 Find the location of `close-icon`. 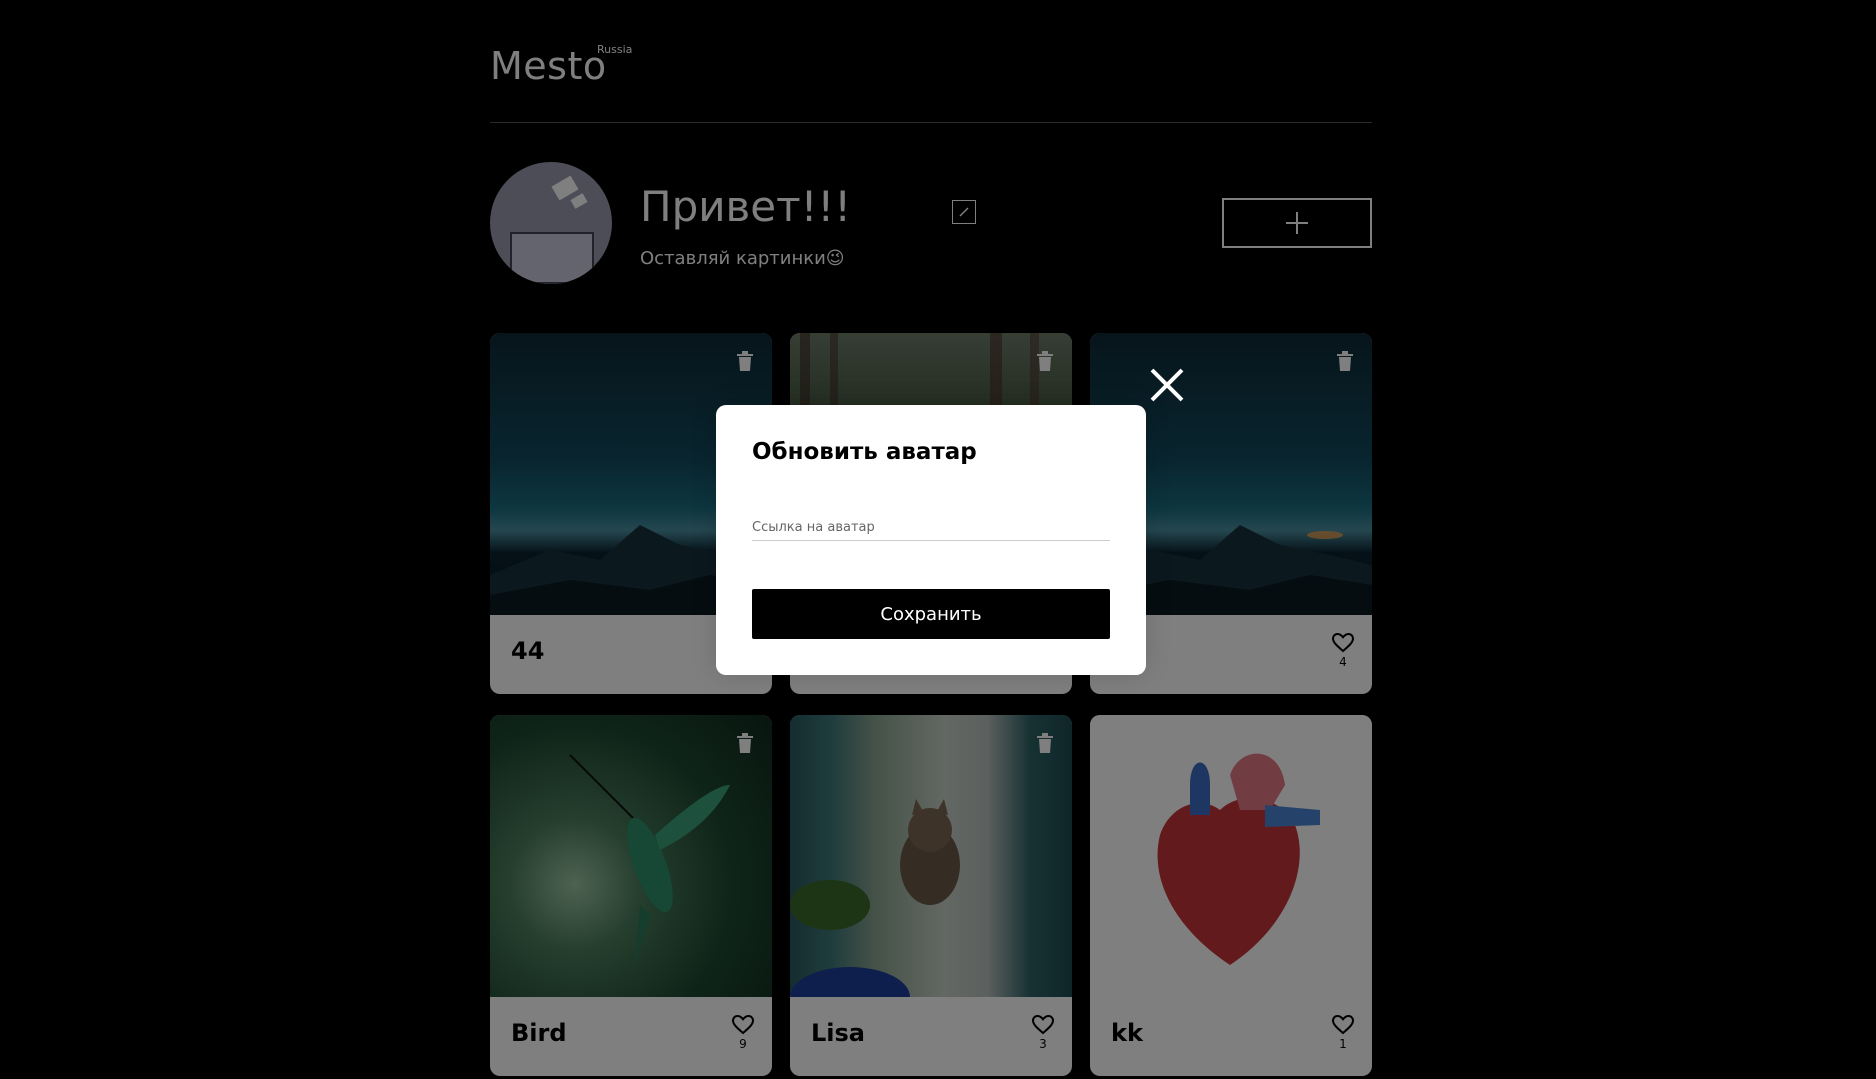

close-icon is located at coordinates (1167, 385).